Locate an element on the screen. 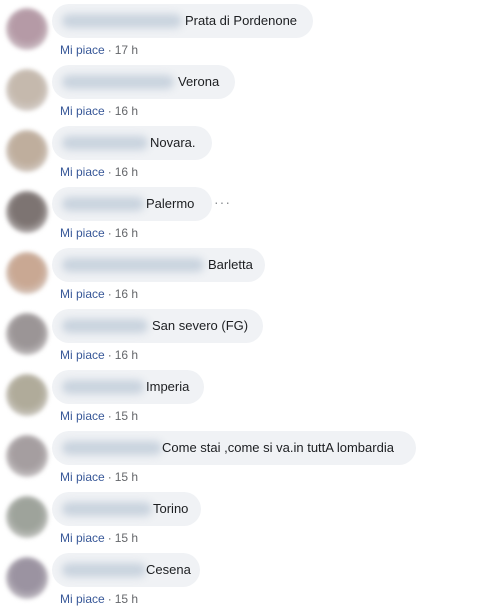  comment-text: Novara. is located at coordinates (173, 142).